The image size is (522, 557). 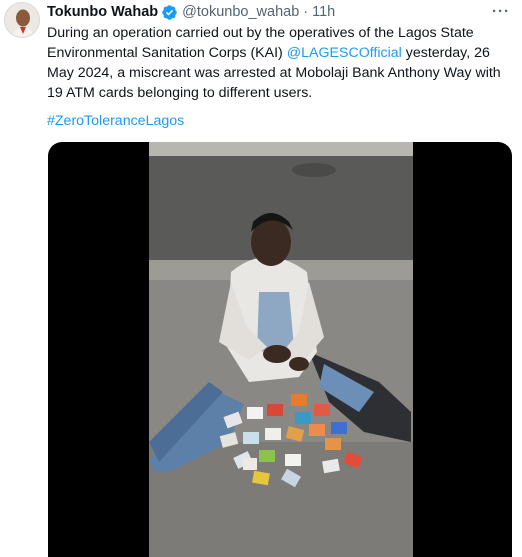 I want to click on tweet-header: Tokunbo Wahab @tokunbo_wahab · 11h, so click(x=191, y=12).